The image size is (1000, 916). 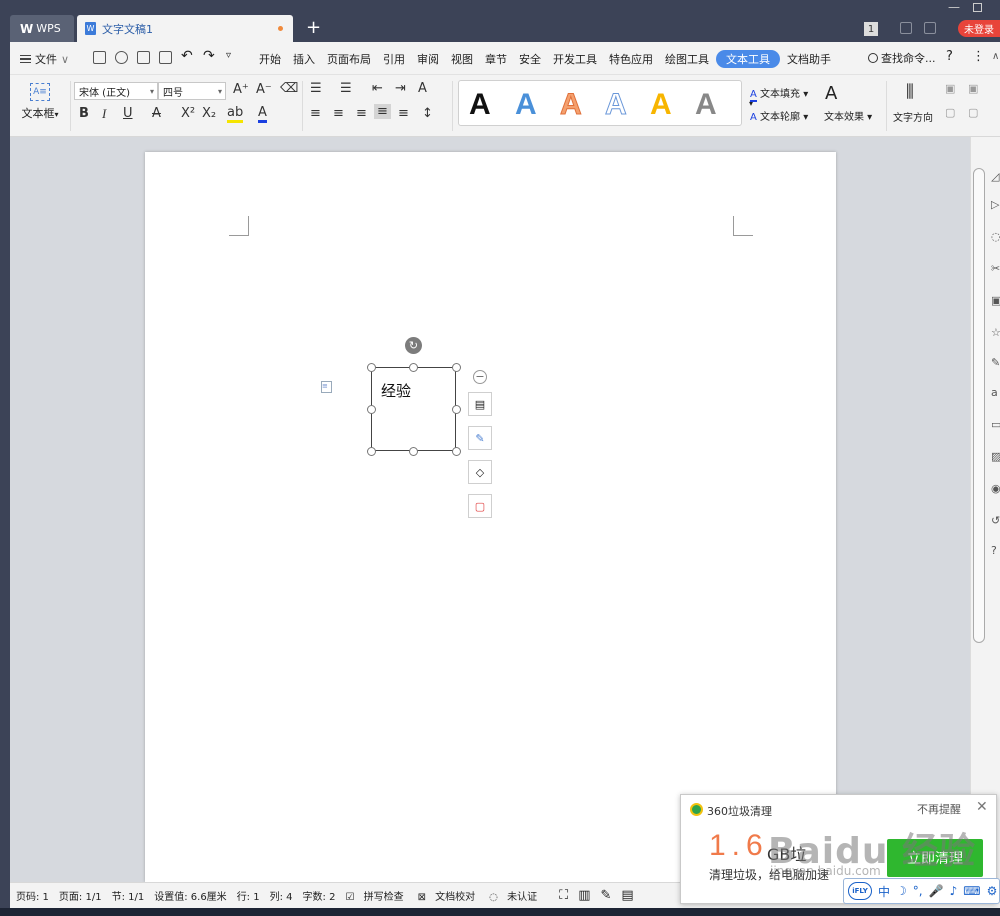 What do you see at coordinates (104, 114) in the screenshot?
I see `italic-button: I` at bounding box center [104, 114].